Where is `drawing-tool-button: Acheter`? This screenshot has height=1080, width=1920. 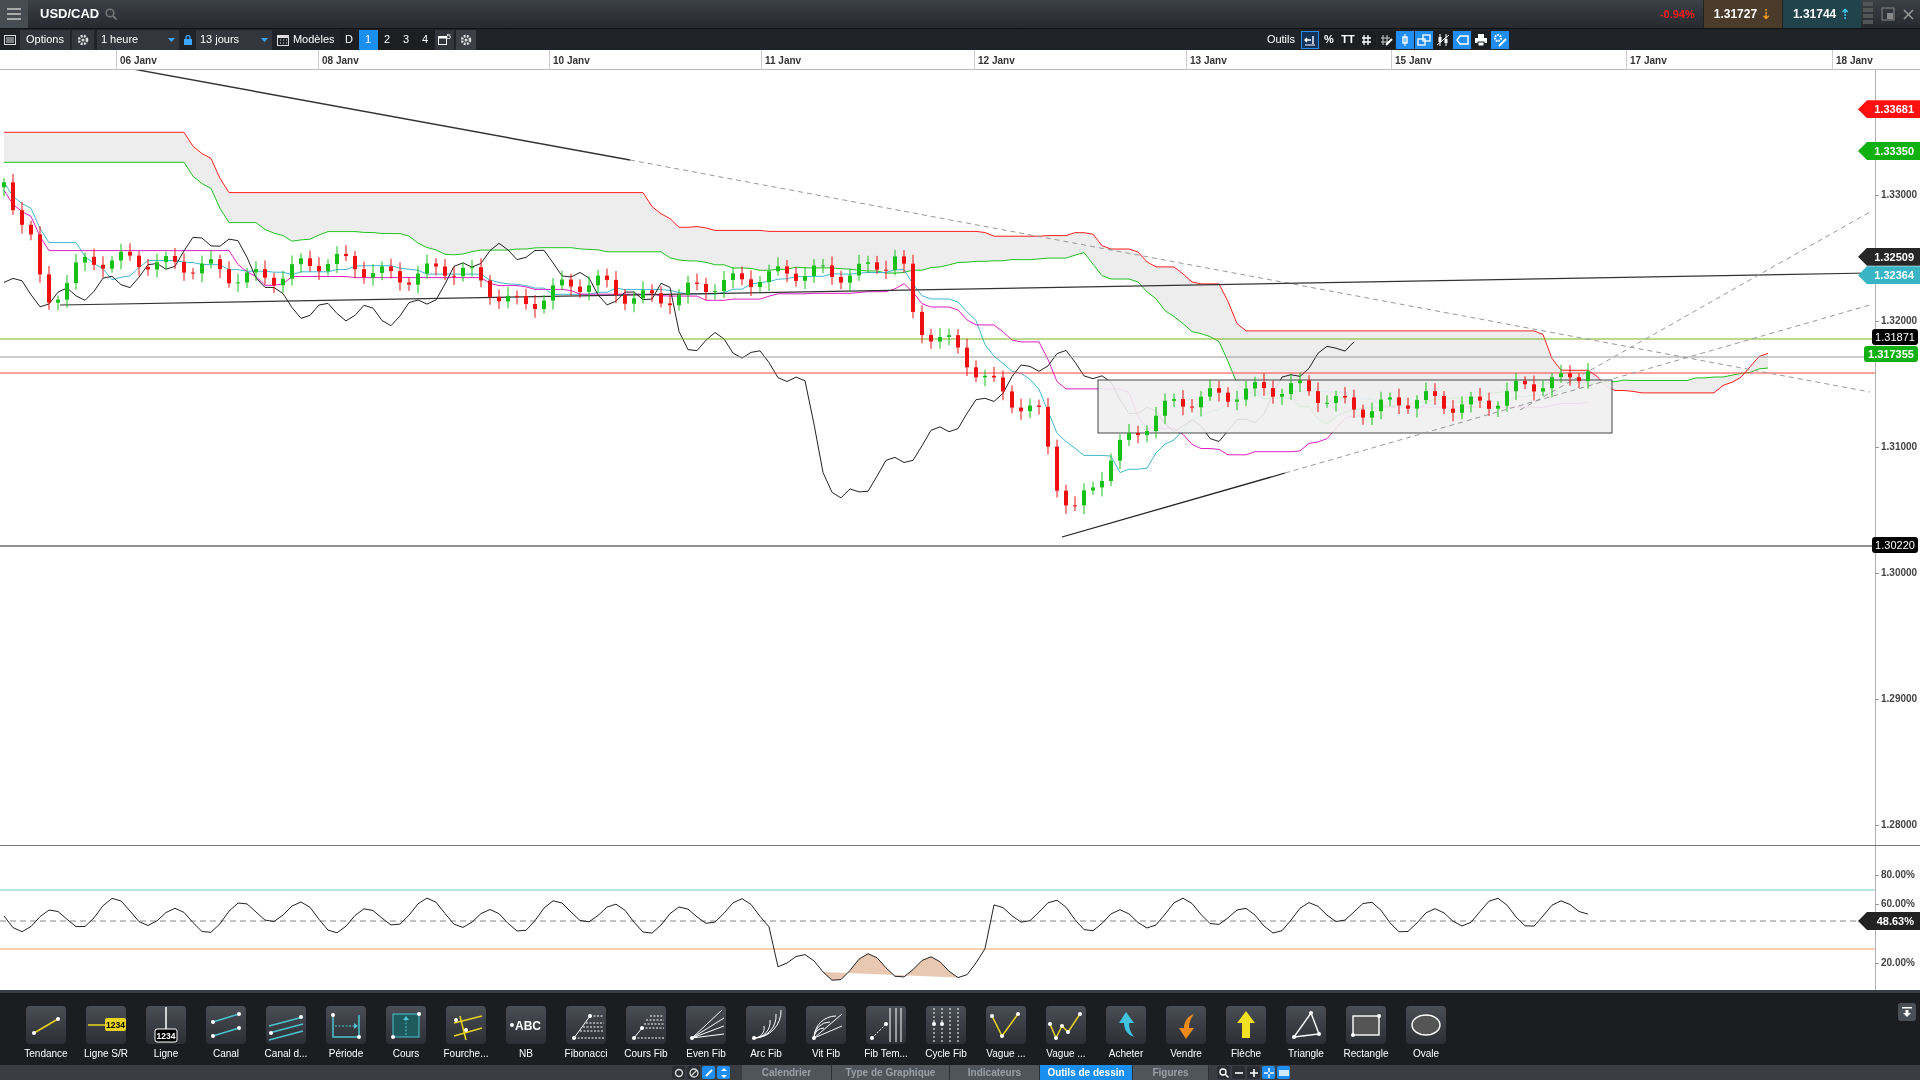
drawing-tool-button: Acheter is located at coordinates (1126, 1032).